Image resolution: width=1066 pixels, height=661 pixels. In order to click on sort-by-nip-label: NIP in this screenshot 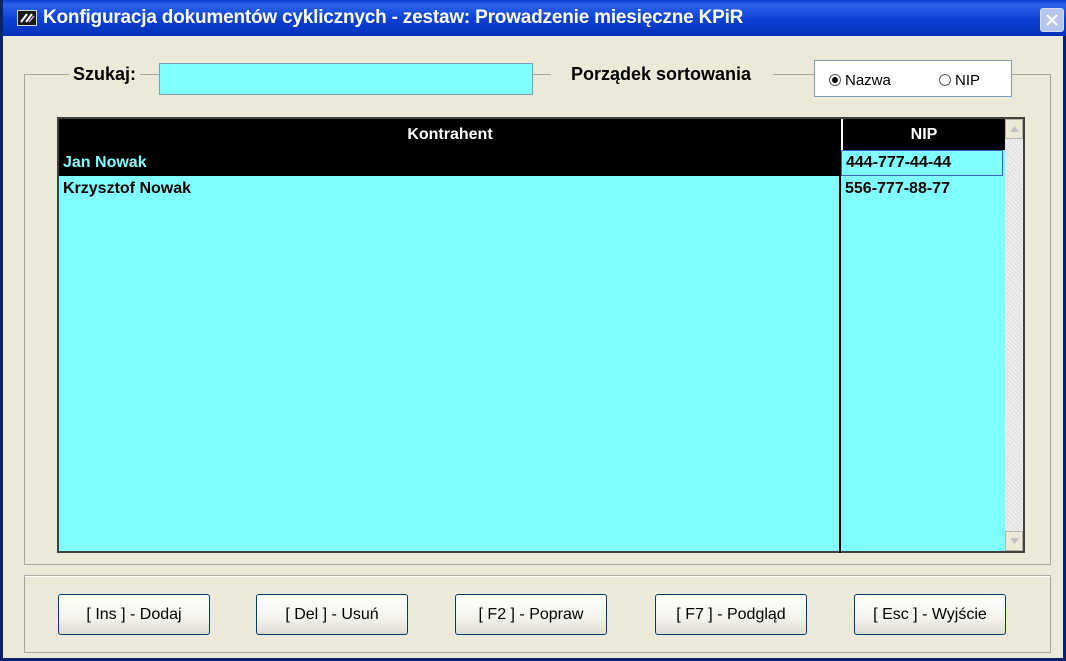, I will do `click(968, 80)`.